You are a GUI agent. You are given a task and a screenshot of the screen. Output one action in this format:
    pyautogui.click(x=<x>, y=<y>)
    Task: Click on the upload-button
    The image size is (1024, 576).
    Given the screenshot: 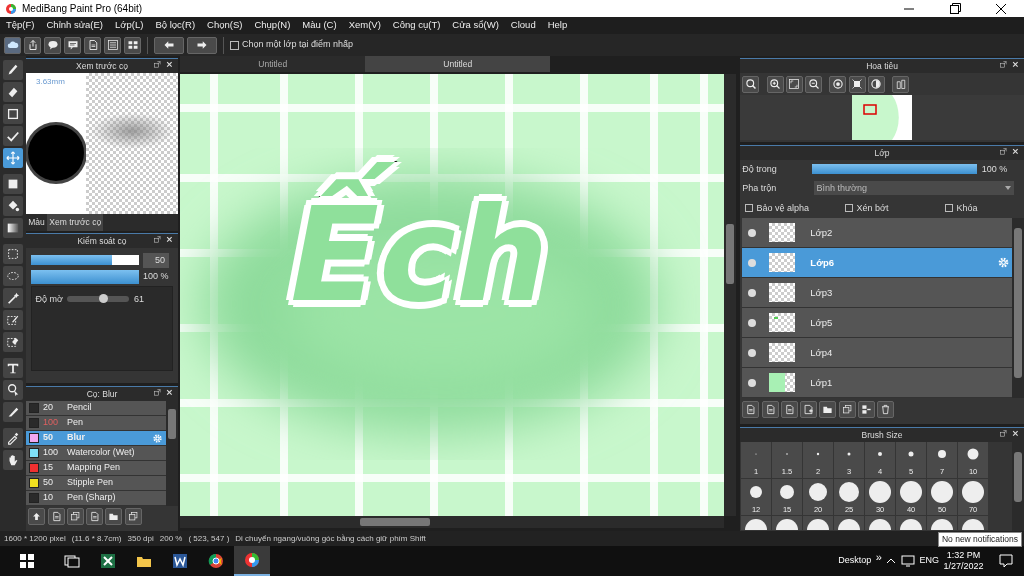 What is the action you would take?
    pyautogui.click(x=37, y=517)
    